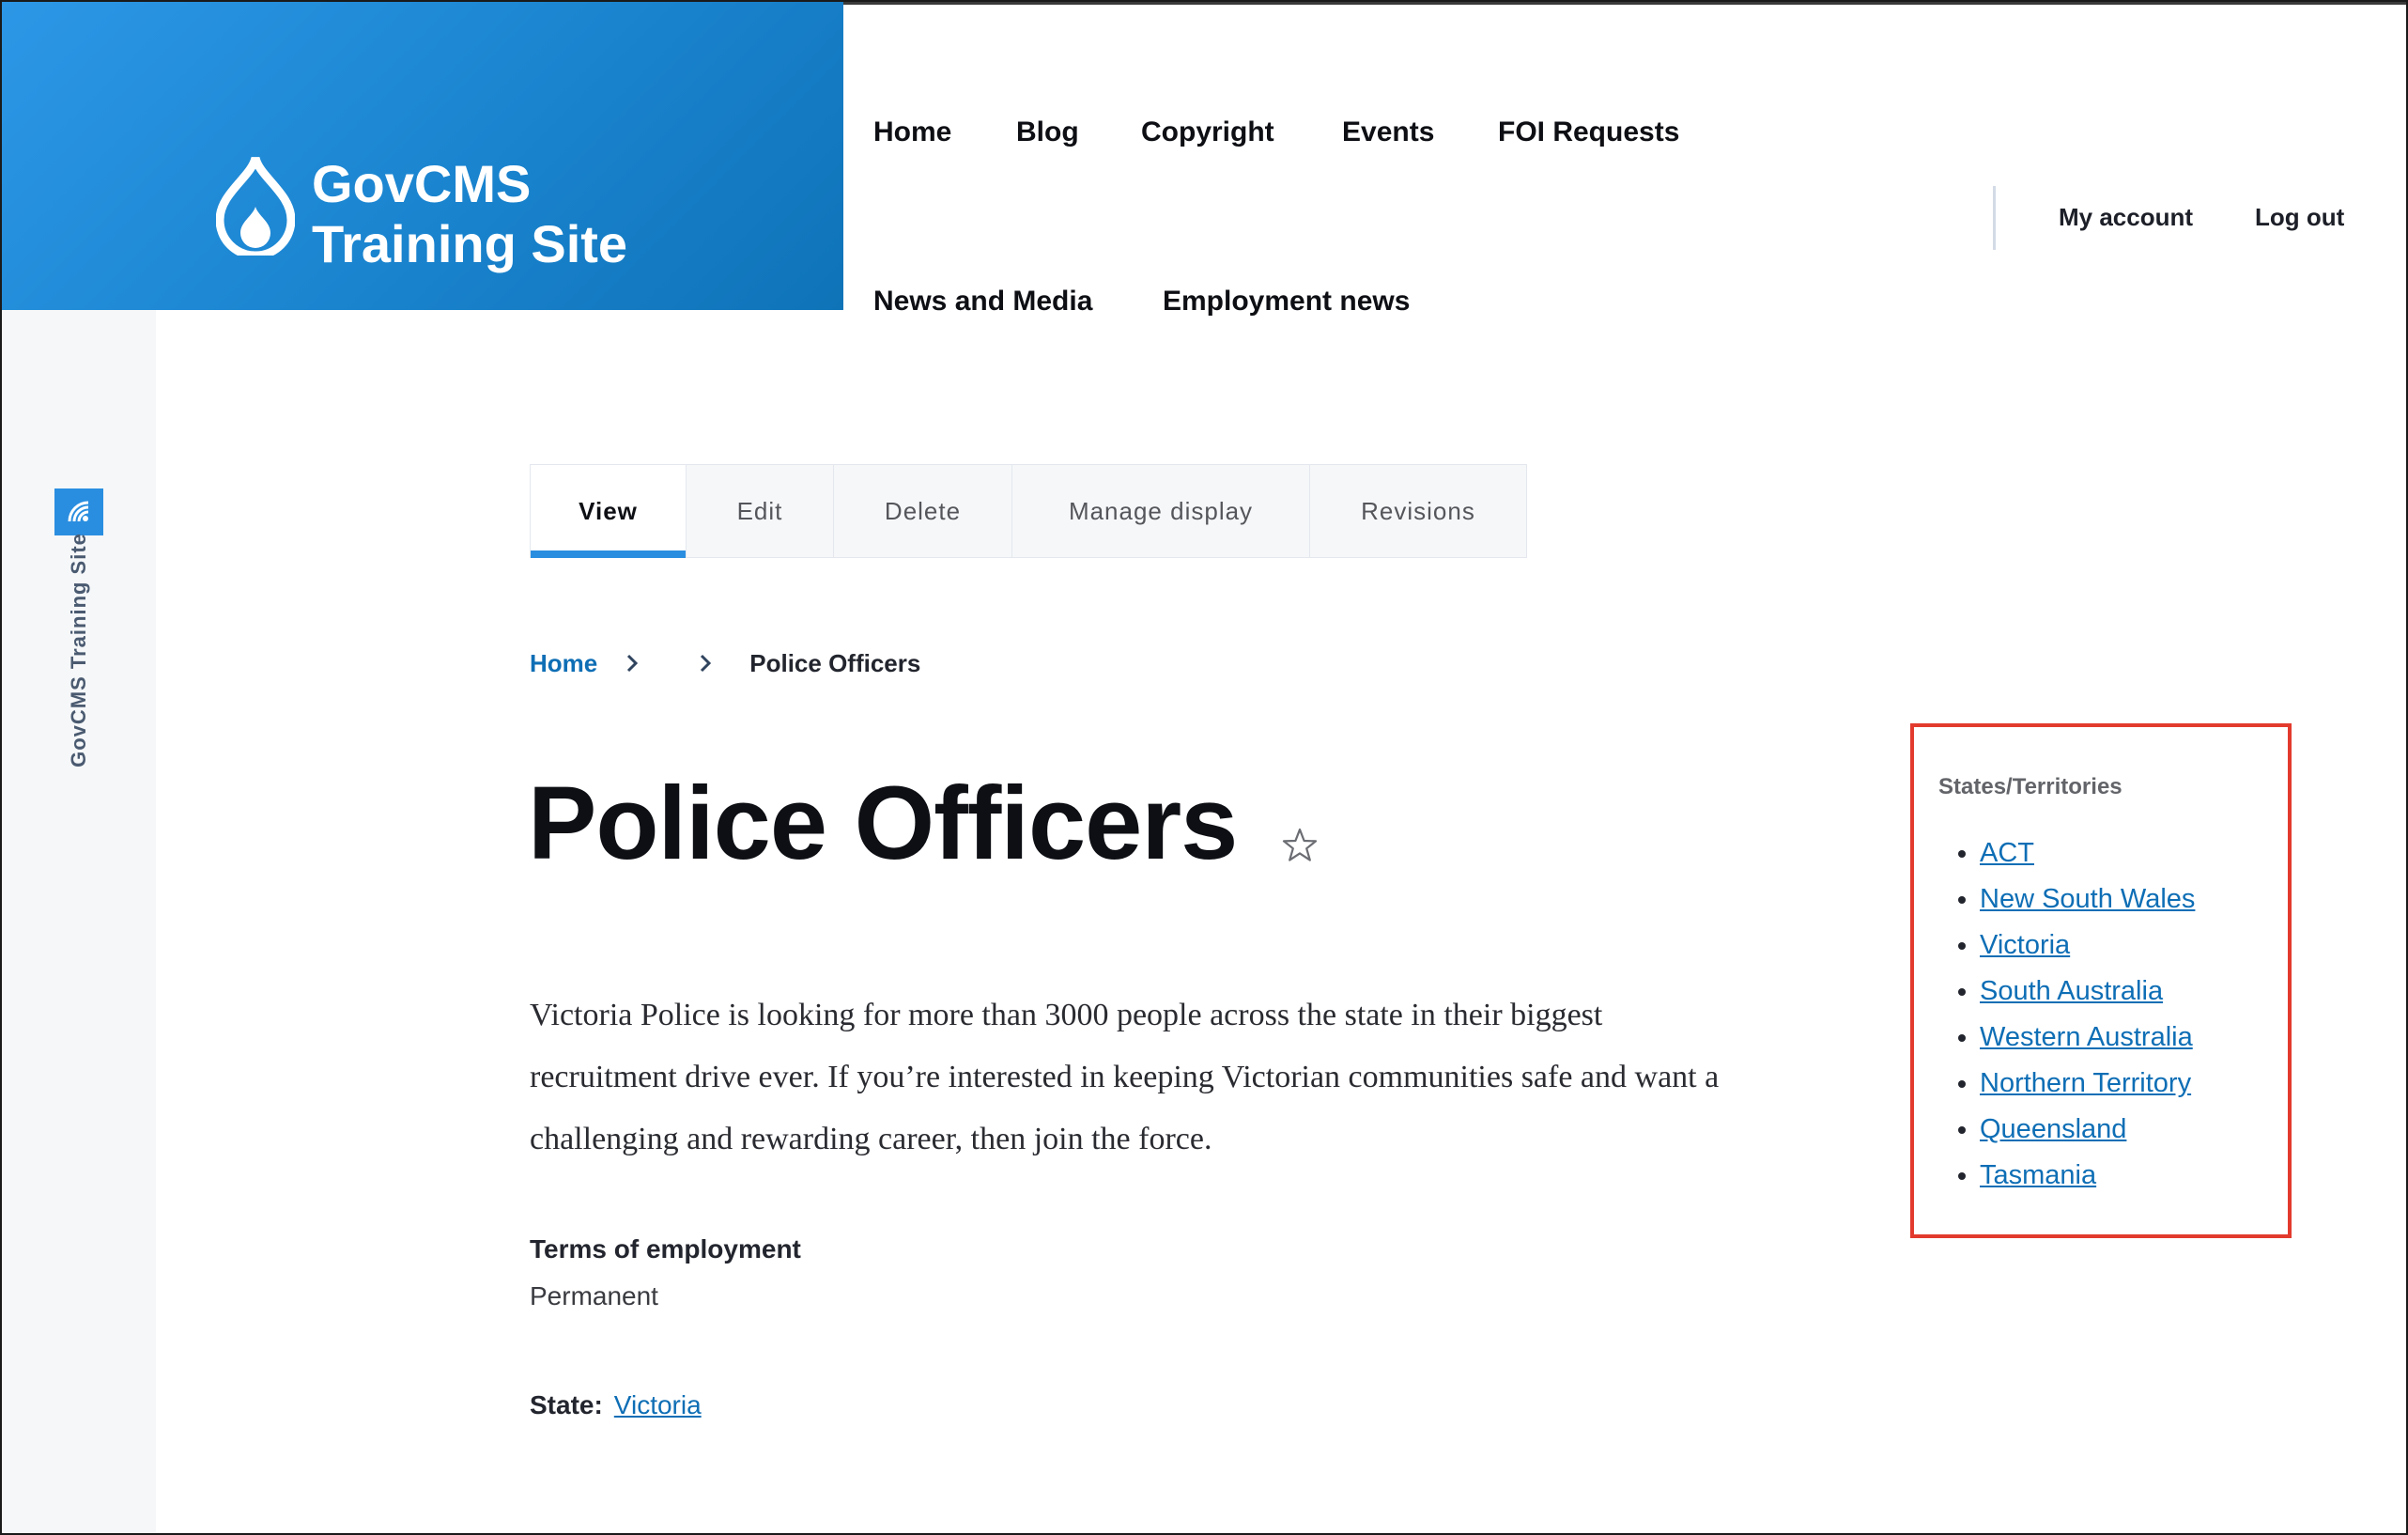 This screenshot has width=2408, height=1535. Describe the element at coordinates (566, 1404) in the screenshot. I see `state-label: State:` at that location.